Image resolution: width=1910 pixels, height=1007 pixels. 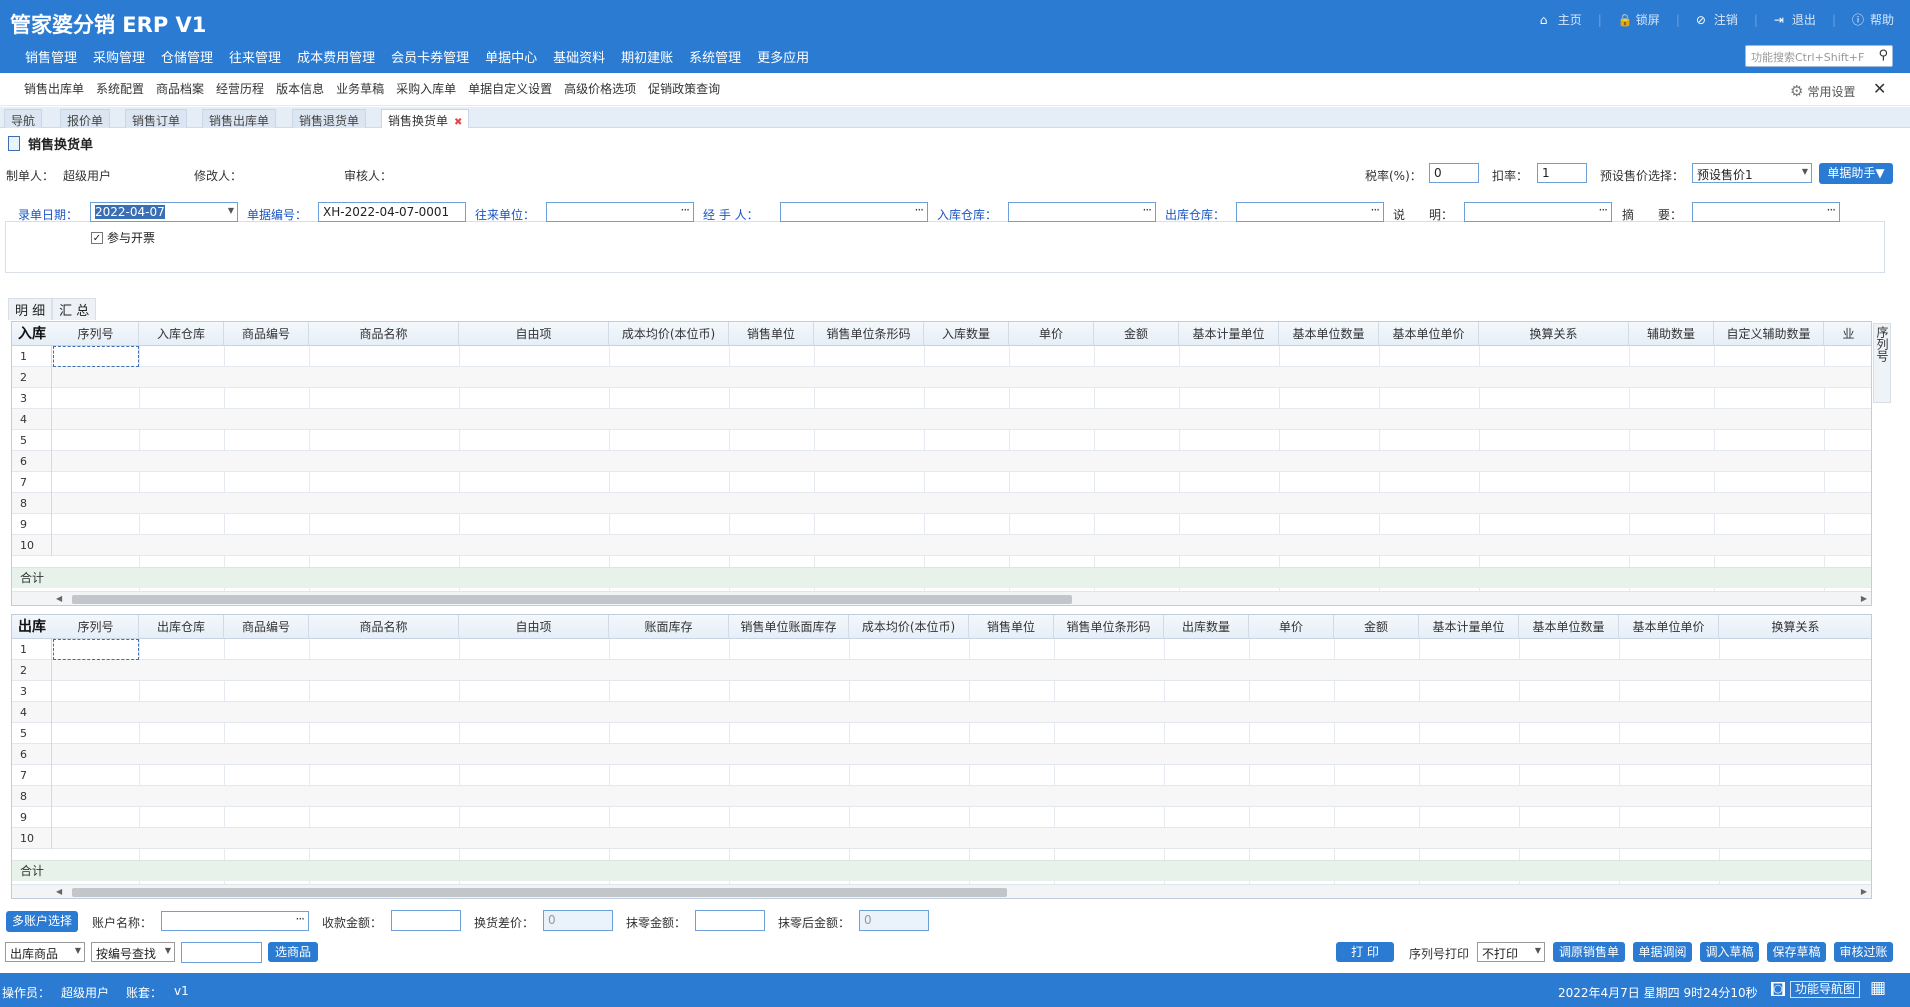 What do you see at coordinates (54, 88) in the screenshot?
I see `quick-sales-out: 销售出库单` at bounding box center [54, 88].